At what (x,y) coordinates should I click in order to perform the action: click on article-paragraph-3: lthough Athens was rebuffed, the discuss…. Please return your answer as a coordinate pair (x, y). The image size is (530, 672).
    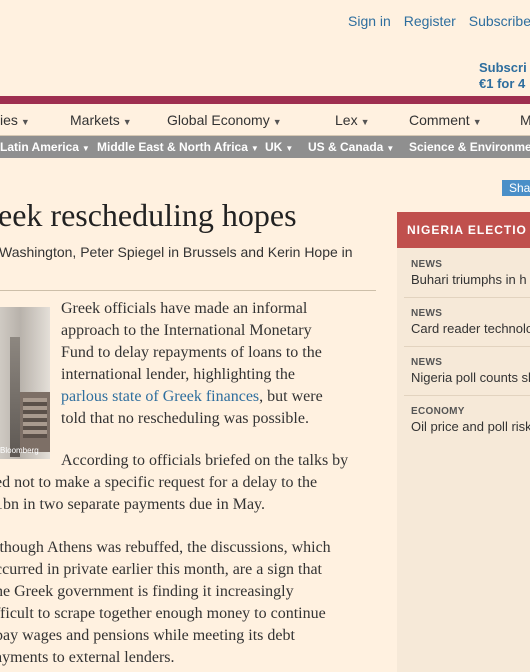
    Looking at the image, I should click on (192, 603).